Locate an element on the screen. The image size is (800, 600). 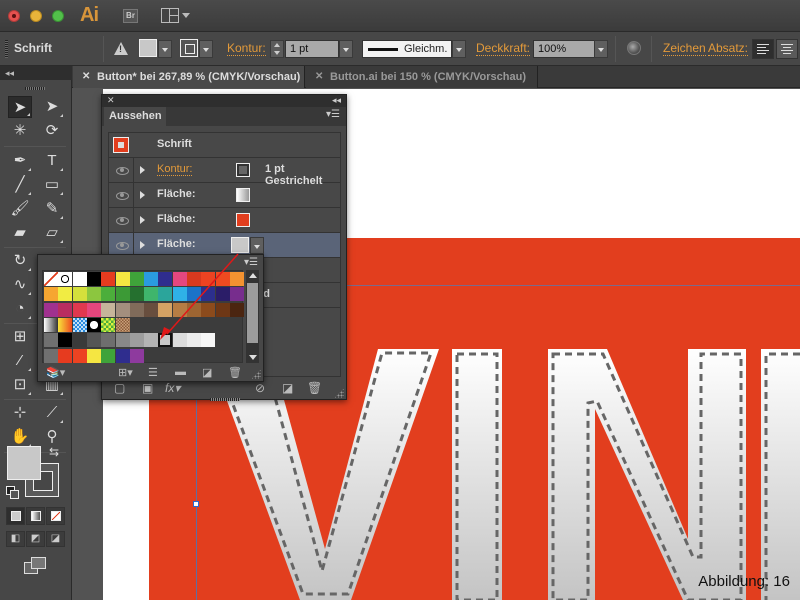
direct-selection-tool: ➤ is located at coordinates (52, 107).